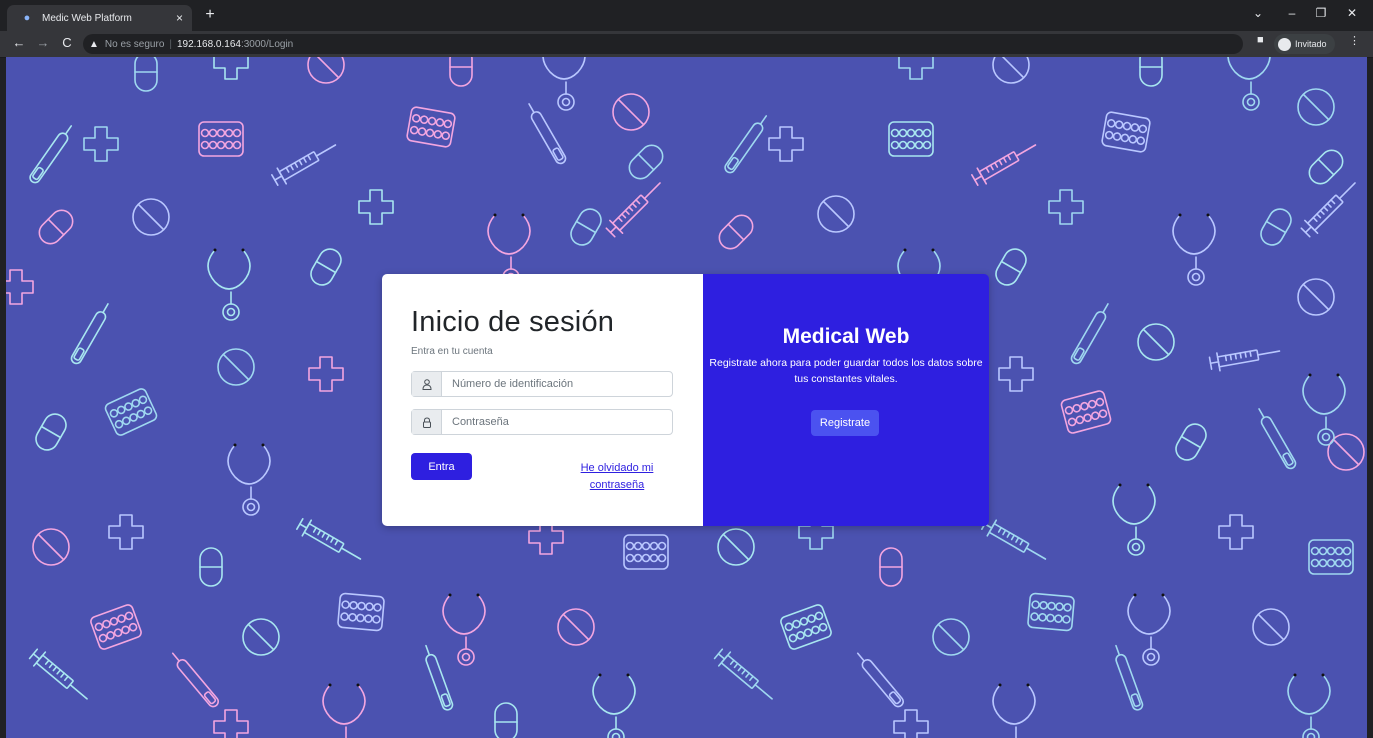 This screenshot has width=1373, height=738. I want to click on password-input, so click(557, 422).